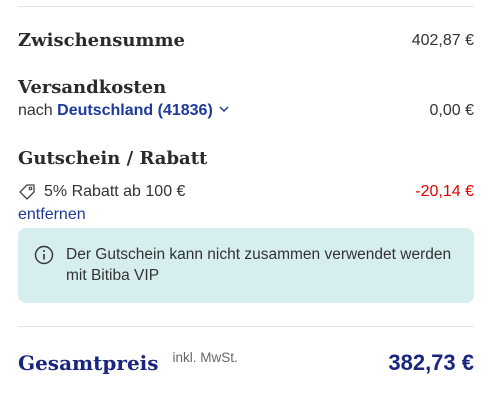 The image size is (492, 400). What do you see at coordinates (246, 192) in the screenshot?
I see `coupon-row: 5% Rabatt ab 100 € -20,14 €` at bounding box center [246, 192].